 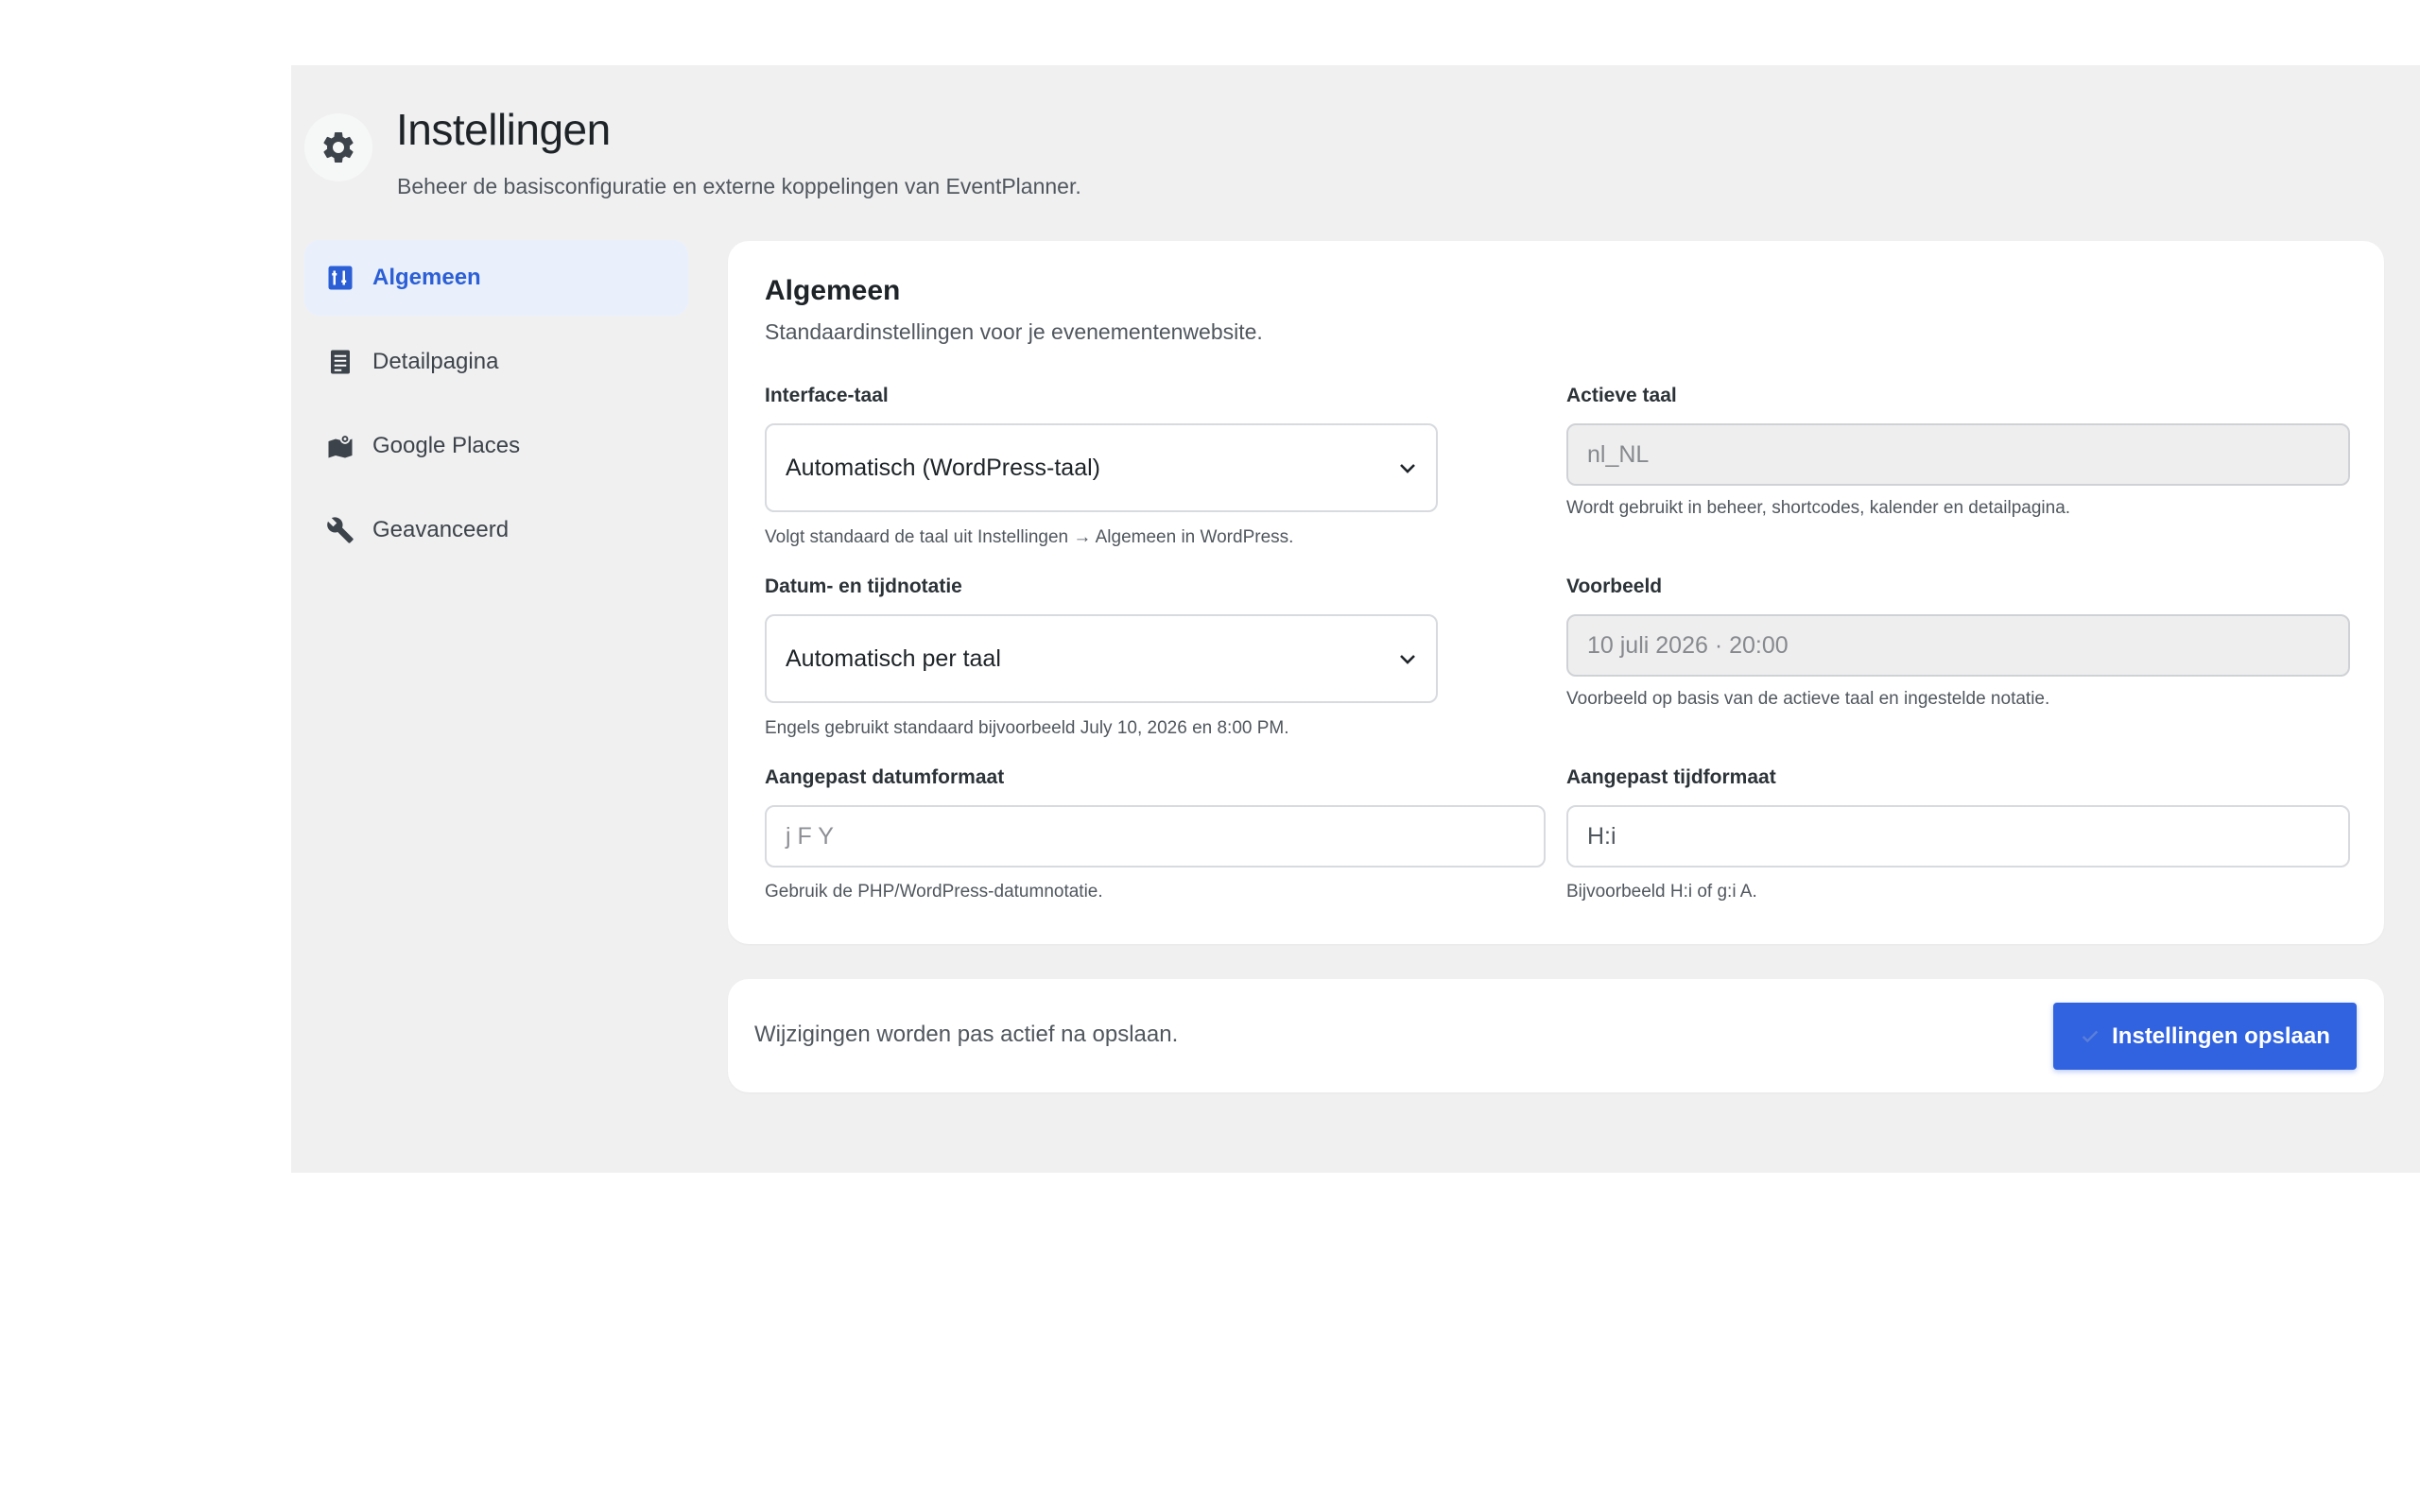 What do you see at coordinates (340, 362) in the screenshot?
I see `document-icon` at bounding box center [340, 362].